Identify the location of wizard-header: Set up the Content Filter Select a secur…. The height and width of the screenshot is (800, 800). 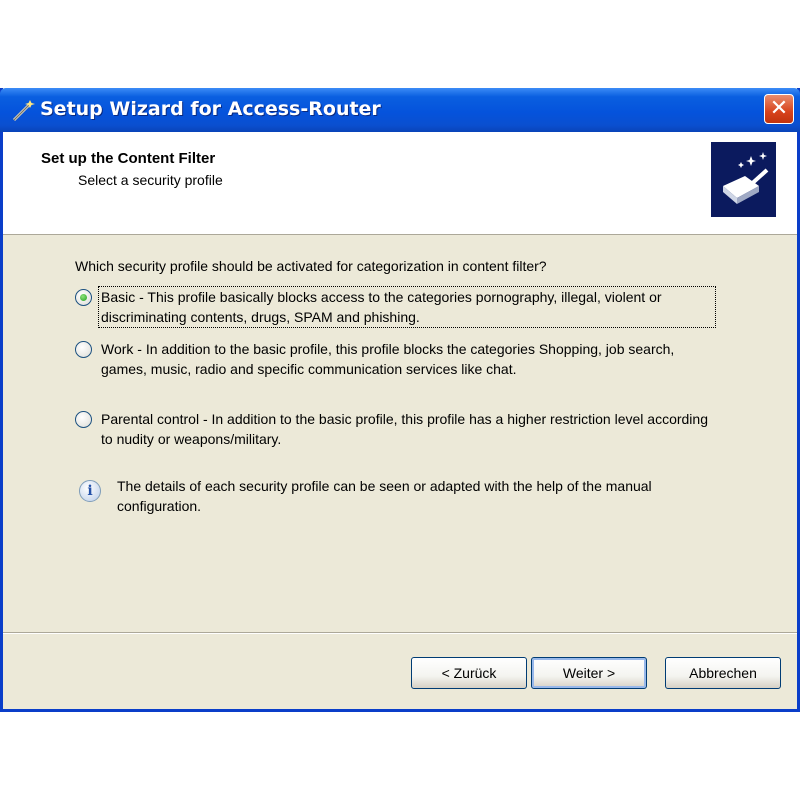
(400, 183).